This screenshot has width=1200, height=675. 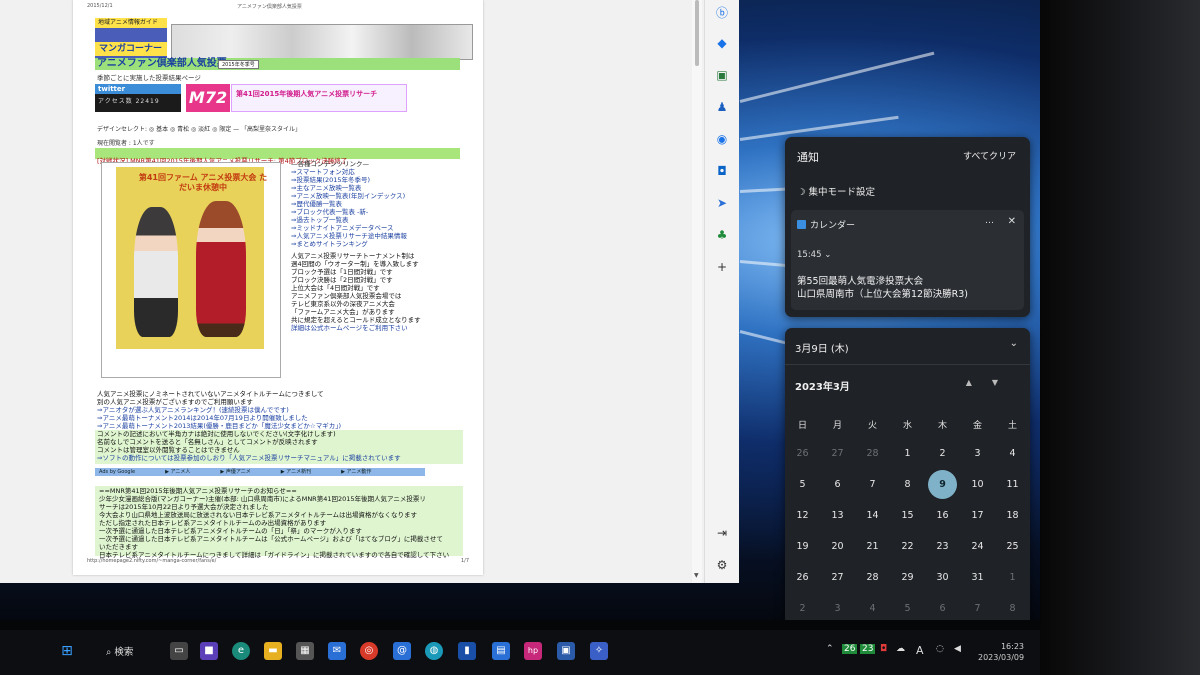 What do you see at coordinates (349, 196) in the screenshot?
I see `menu-link: ⇒アニメ放映一覧表(年別インデックス)` at bounding box center [349, 196].